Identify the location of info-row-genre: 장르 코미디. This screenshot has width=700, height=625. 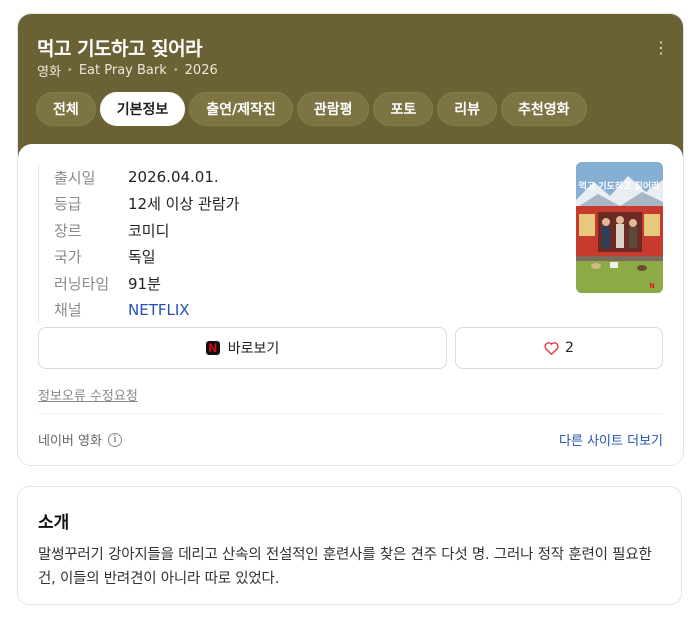
(146, 230).